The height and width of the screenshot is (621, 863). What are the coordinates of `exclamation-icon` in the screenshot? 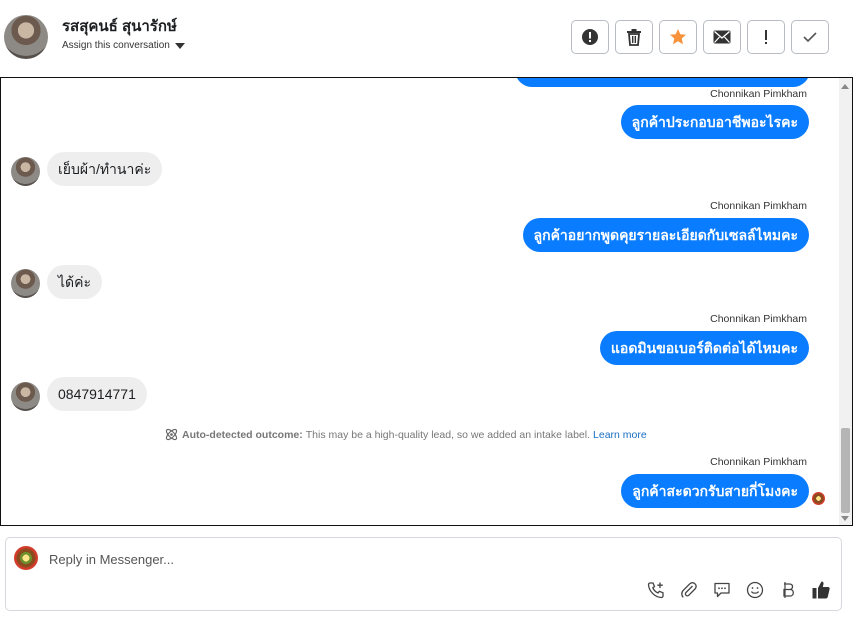 It's located at (766, 37).